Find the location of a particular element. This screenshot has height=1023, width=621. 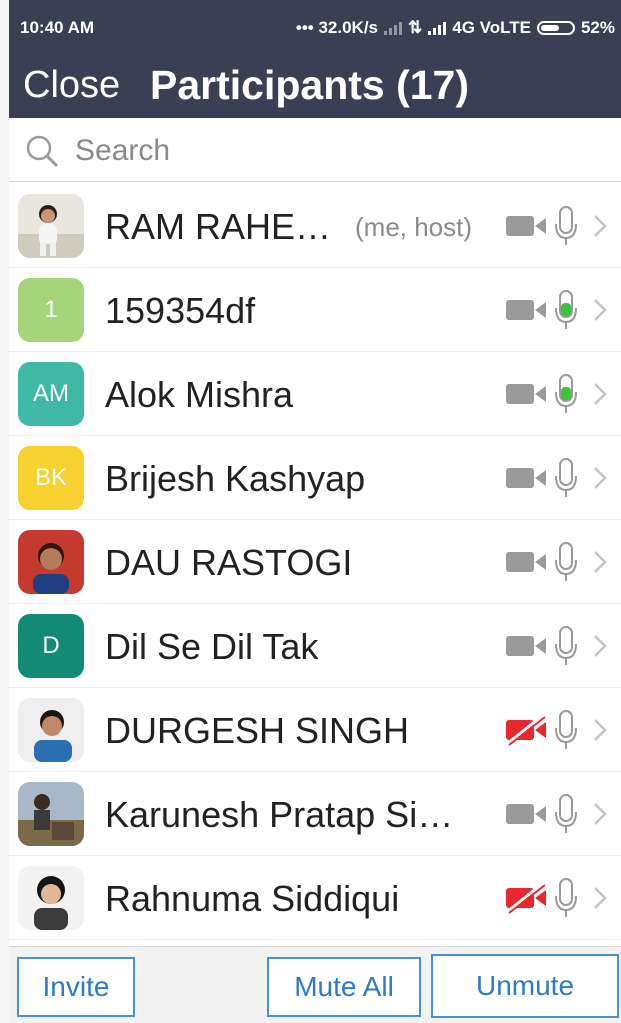

participant-row: DAU RASTOGI is located at coordinates (315, 562).